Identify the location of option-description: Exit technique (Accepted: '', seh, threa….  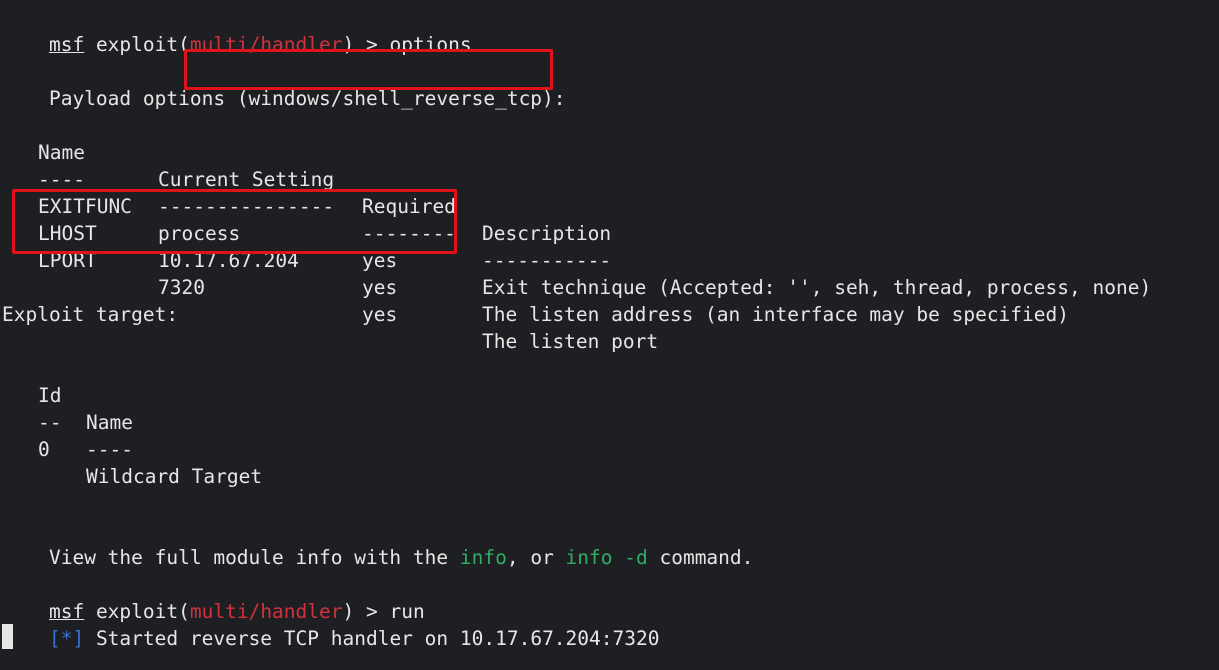
(817, 287).